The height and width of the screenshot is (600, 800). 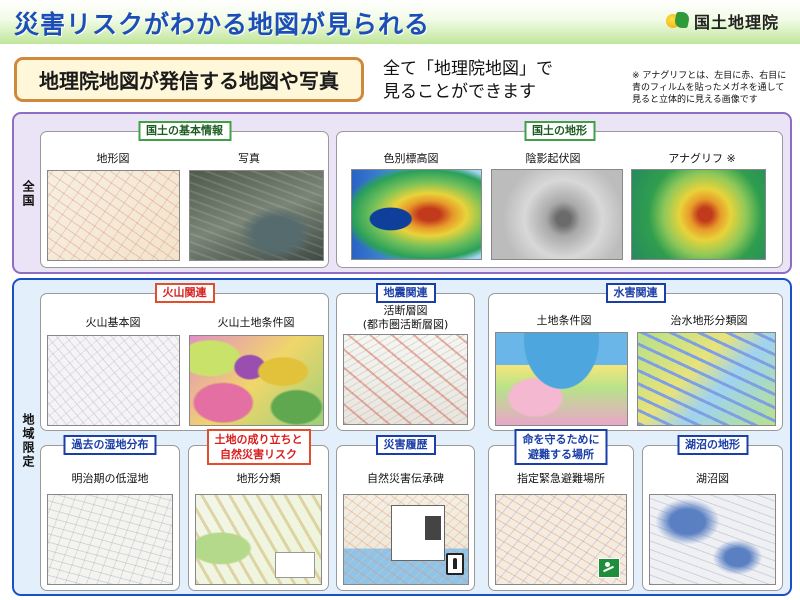 I want to click on caption-topo-map: 地形図, so click(x=113, y=158).